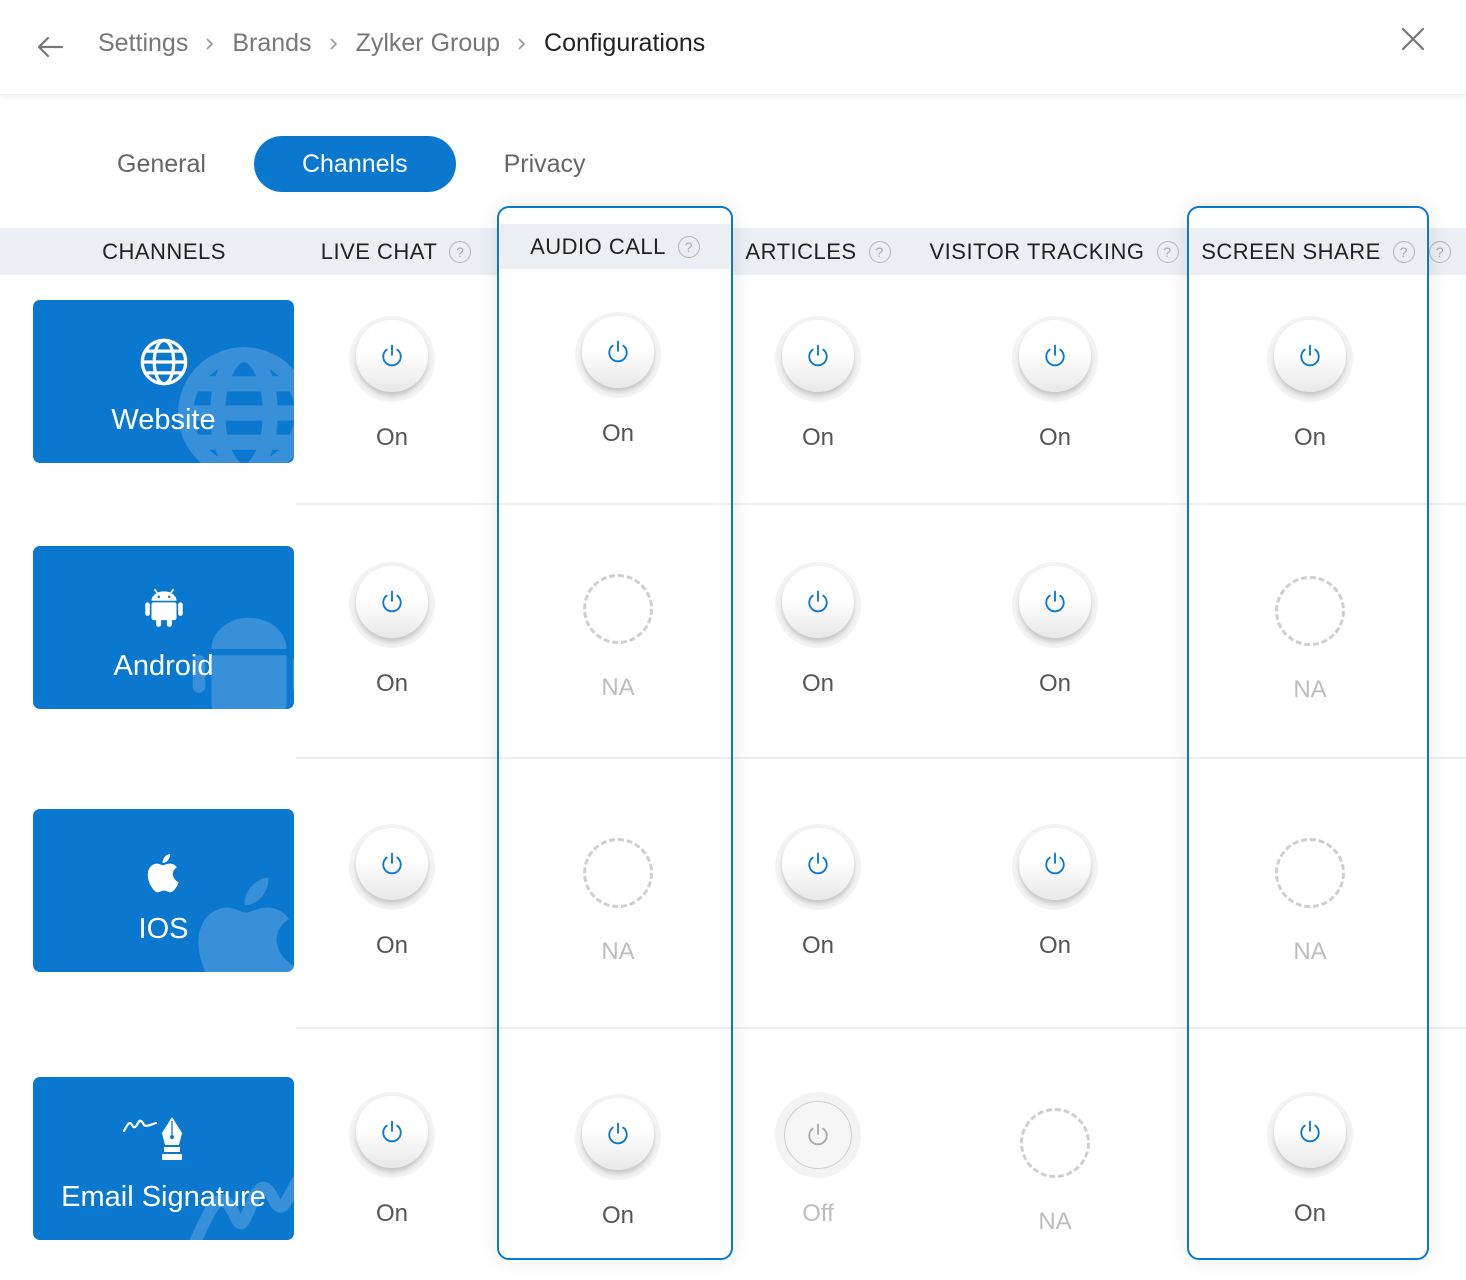 The width and height of the screenshot is (1466, 1280). What do you see at coordinates (428, 43) in the screenshot?
I see `breadcrumb-zylker-group: Zylker Group` at bounding box center [428, 43].